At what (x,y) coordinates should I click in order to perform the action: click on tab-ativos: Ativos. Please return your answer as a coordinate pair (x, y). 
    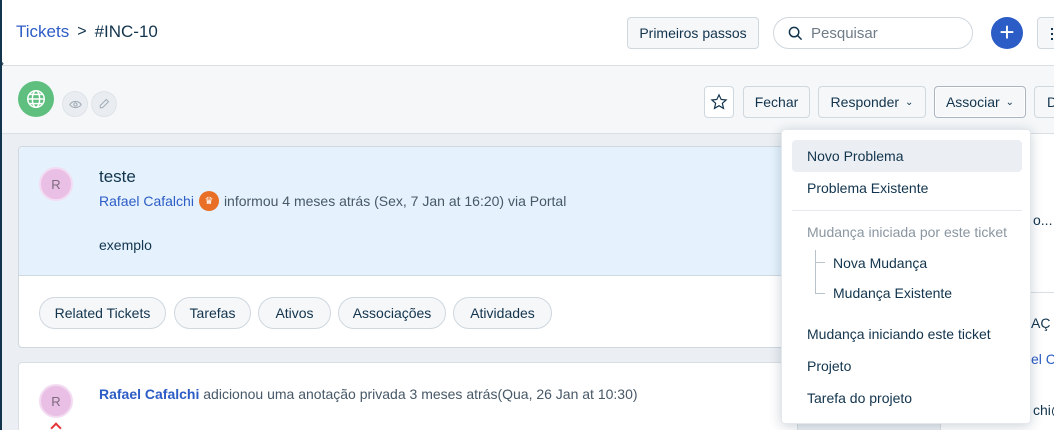
    Looking at the image, I should click on (294, 313).